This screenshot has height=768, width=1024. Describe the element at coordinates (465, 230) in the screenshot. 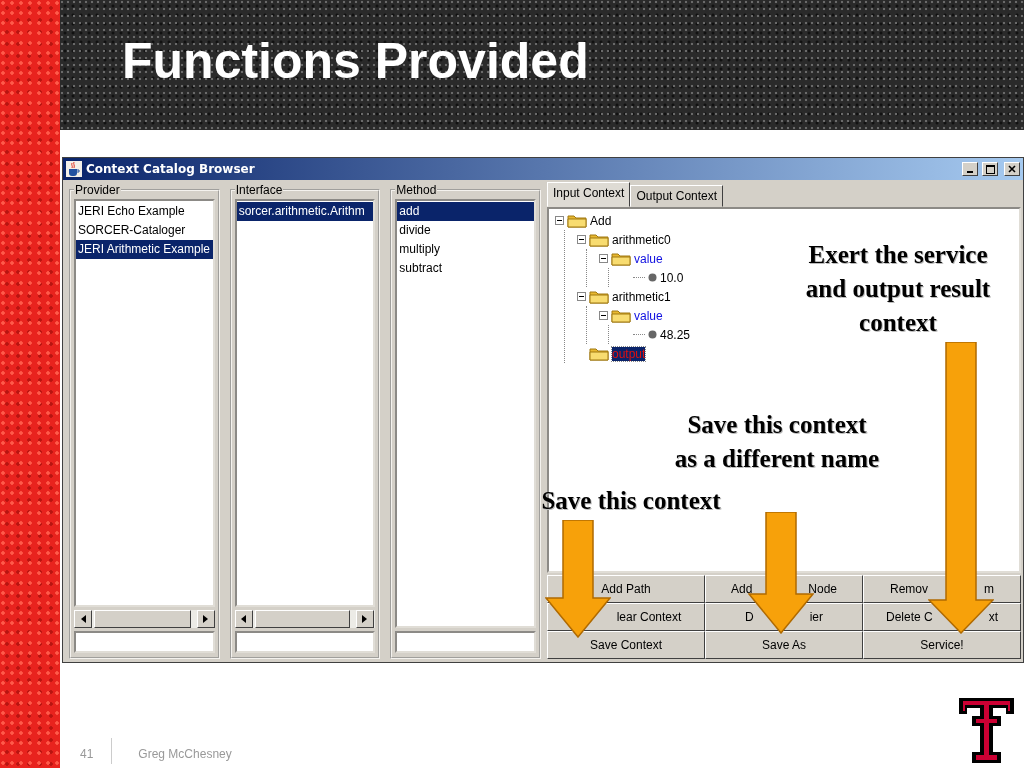

I see `list-item: divide` at that location.